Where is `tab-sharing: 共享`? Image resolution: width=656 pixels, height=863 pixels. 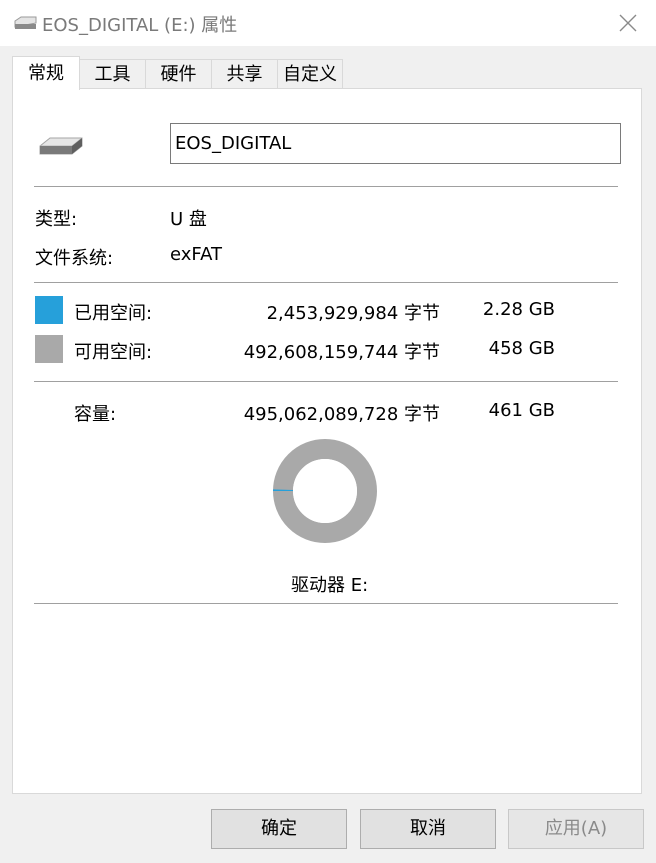
tab-sharing: 共享 is located at coordinates (244, 74).